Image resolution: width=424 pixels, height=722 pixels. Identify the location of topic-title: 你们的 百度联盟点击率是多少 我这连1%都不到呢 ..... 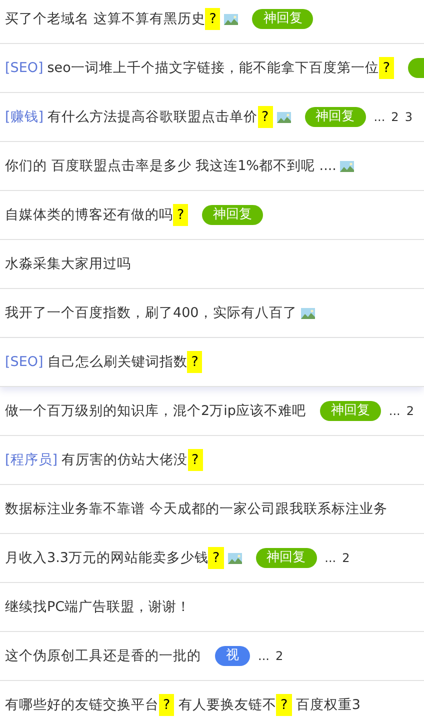
(170, 166).